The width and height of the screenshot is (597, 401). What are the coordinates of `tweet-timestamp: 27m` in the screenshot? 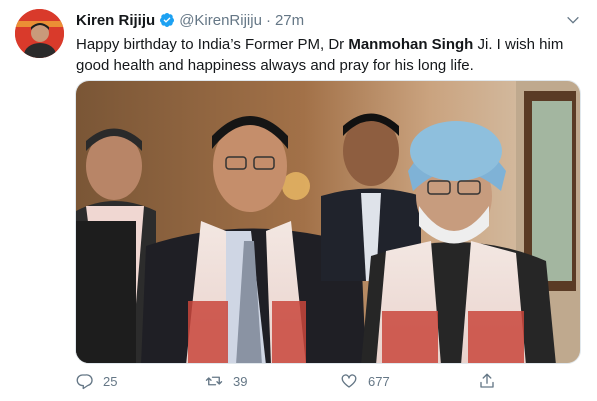 It's located at (289, 20).